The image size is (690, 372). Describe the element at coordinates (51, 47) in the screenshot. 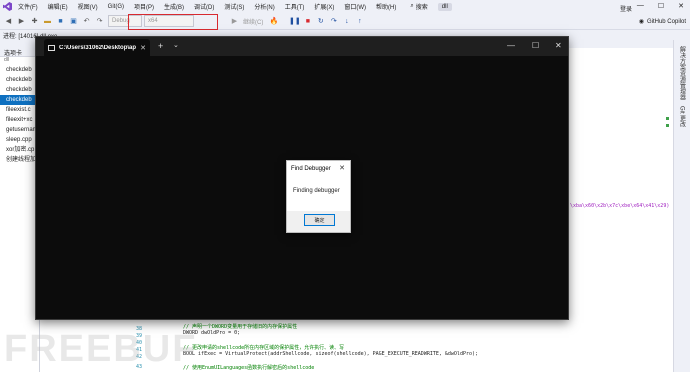

I see `terminal-icon` at that location.